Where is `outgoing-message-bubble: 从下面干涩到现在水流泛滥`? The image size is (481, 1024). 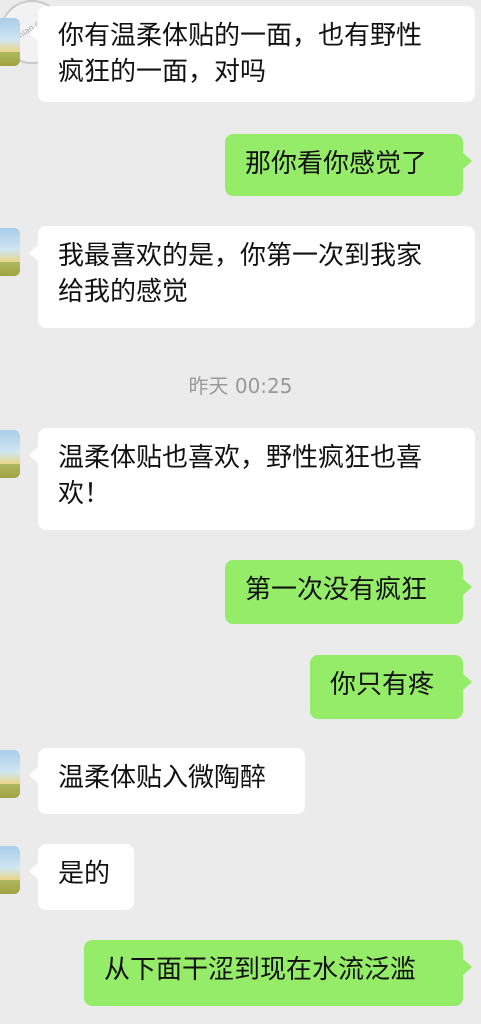
outgoing-message-bubble: 从下面干涩到现在水流泛滥 is located at coordinates (278, 973).